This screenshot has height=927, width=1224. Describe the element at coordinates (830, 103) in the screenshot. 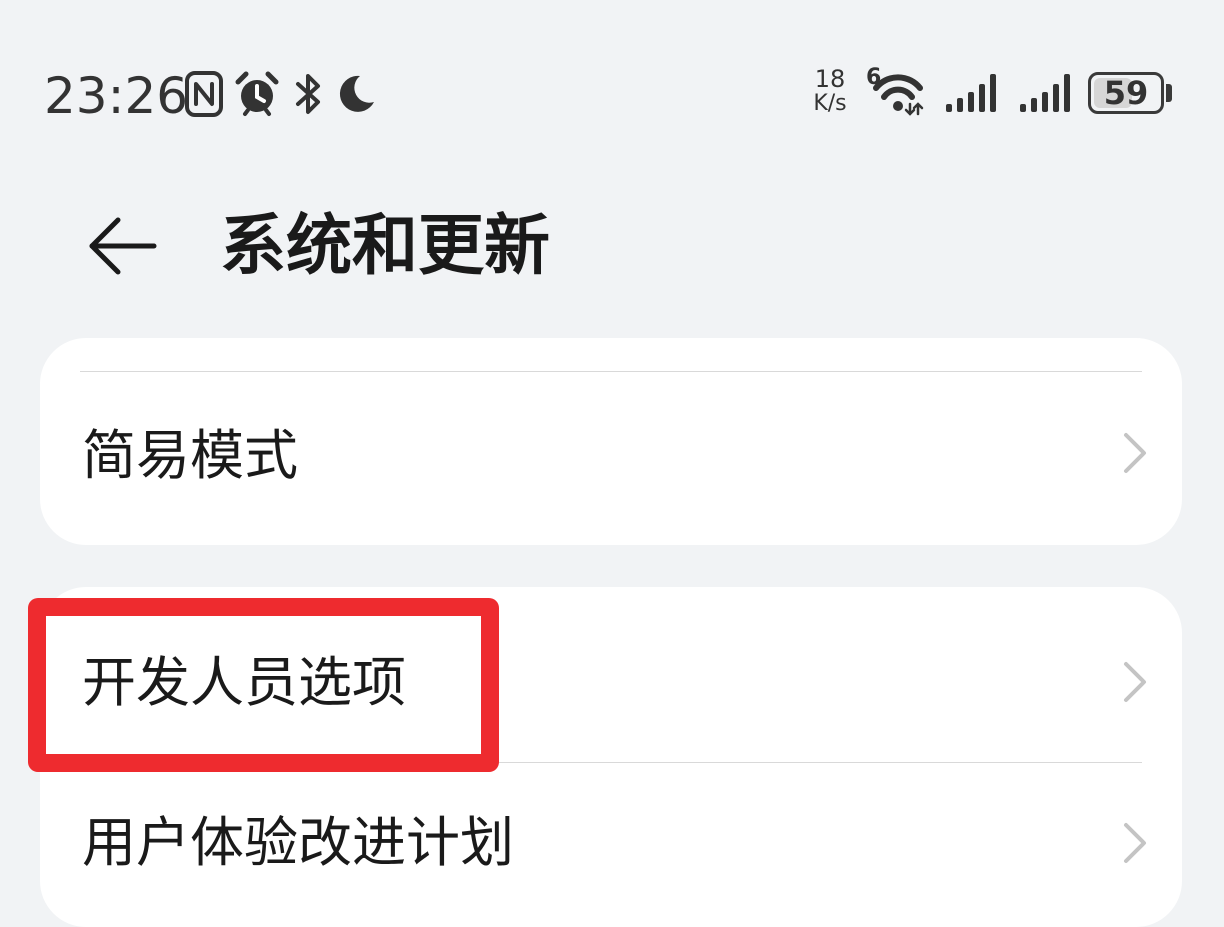

I see `network-speed-unit: K/s` at that location.